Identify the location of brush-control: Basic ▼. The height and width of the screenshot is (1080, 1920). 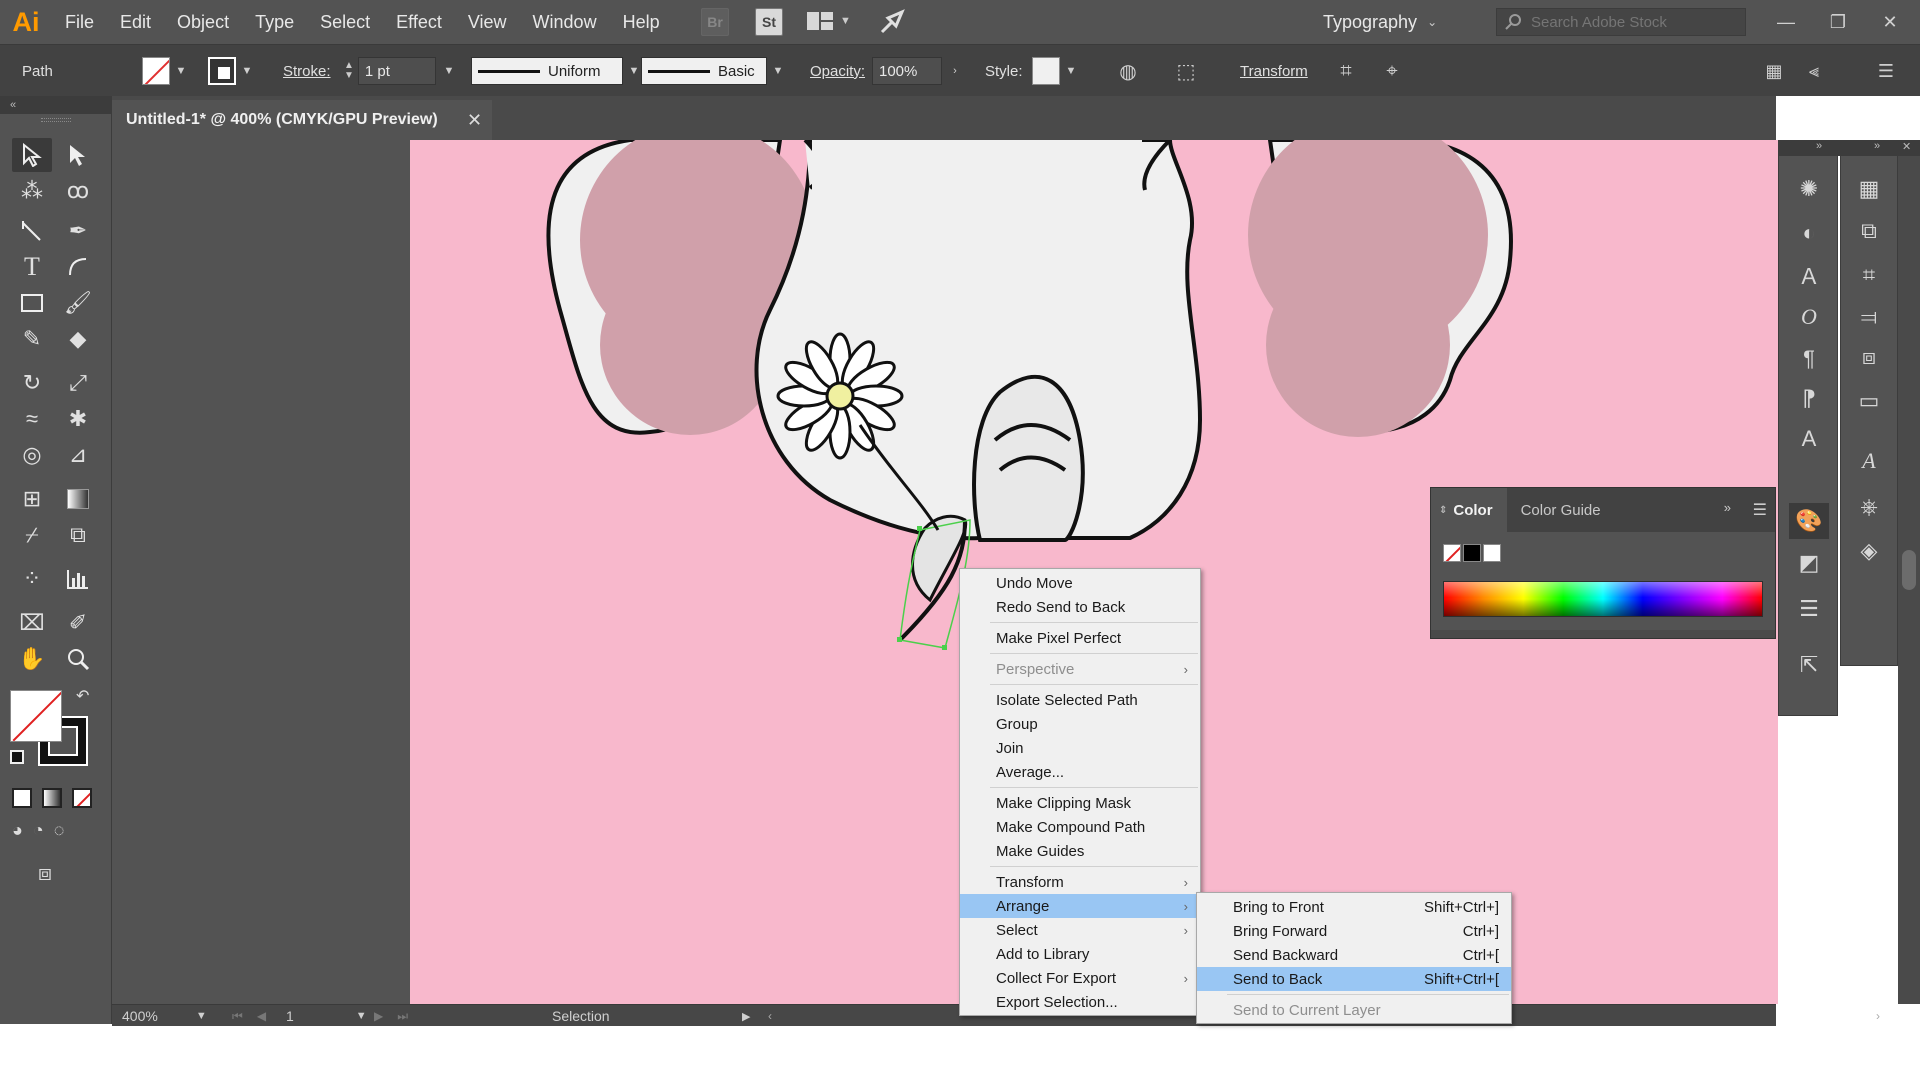
(714, 71).